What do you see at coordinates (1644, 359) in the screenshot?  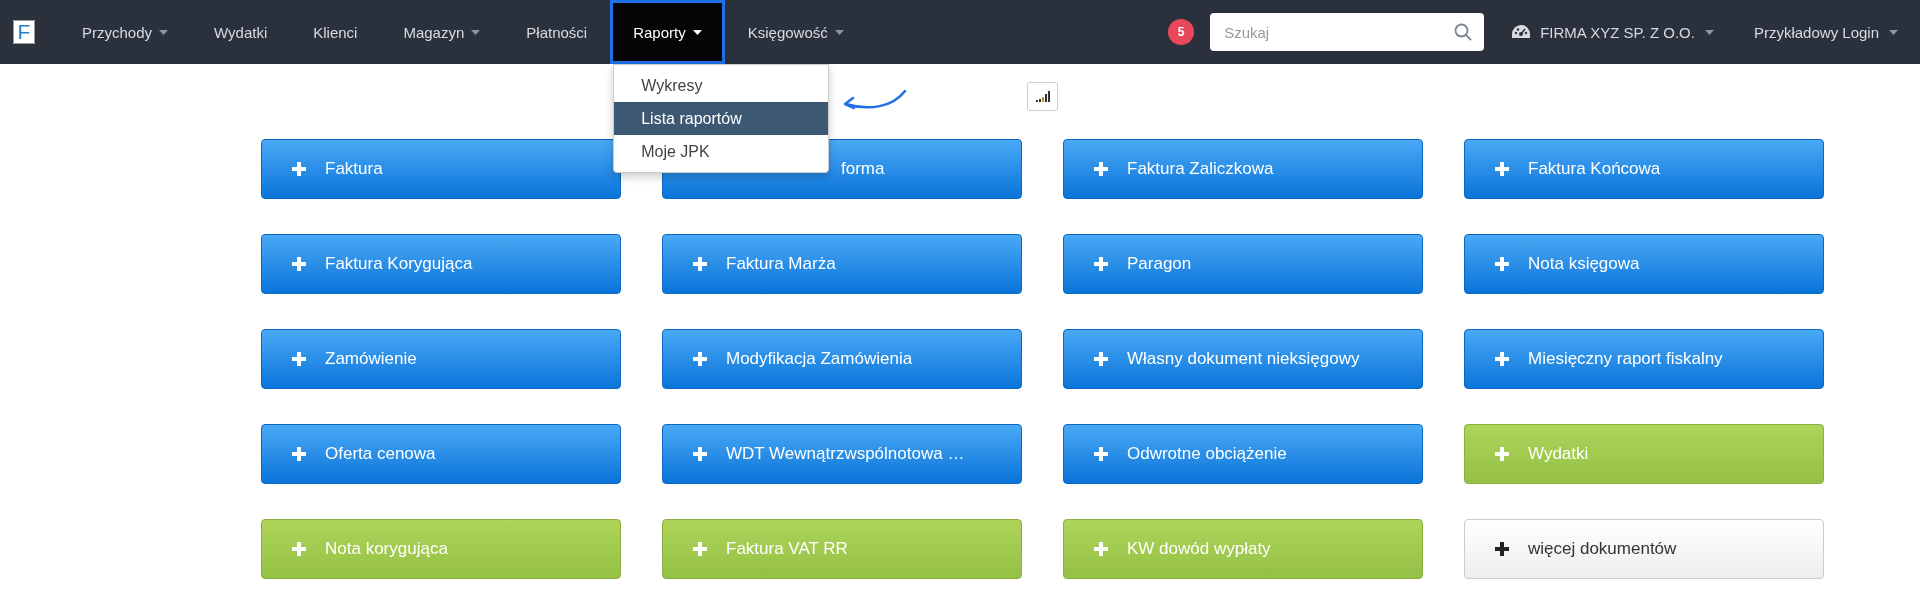 I see `new-document-button: Miesięczny raport fiskalny` at bounding box center [1644, 359].